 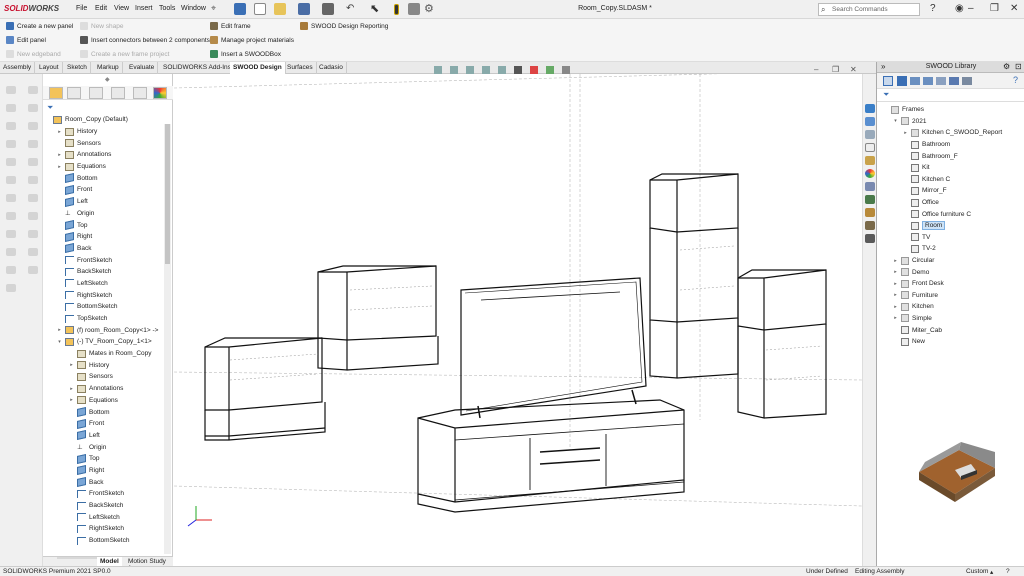 What do you see at coordinates (104, 401) in the screenshot?
I see `tree-item: ▸ Equations` at bounding box center [104, 401].